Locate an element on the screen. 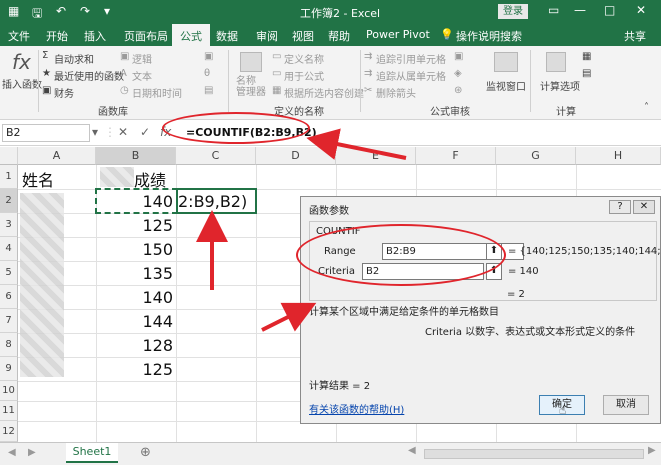 Image resolution: width=661 pixels, height=465 pixels. arrow-to-description is located at coordinates (289, 317).